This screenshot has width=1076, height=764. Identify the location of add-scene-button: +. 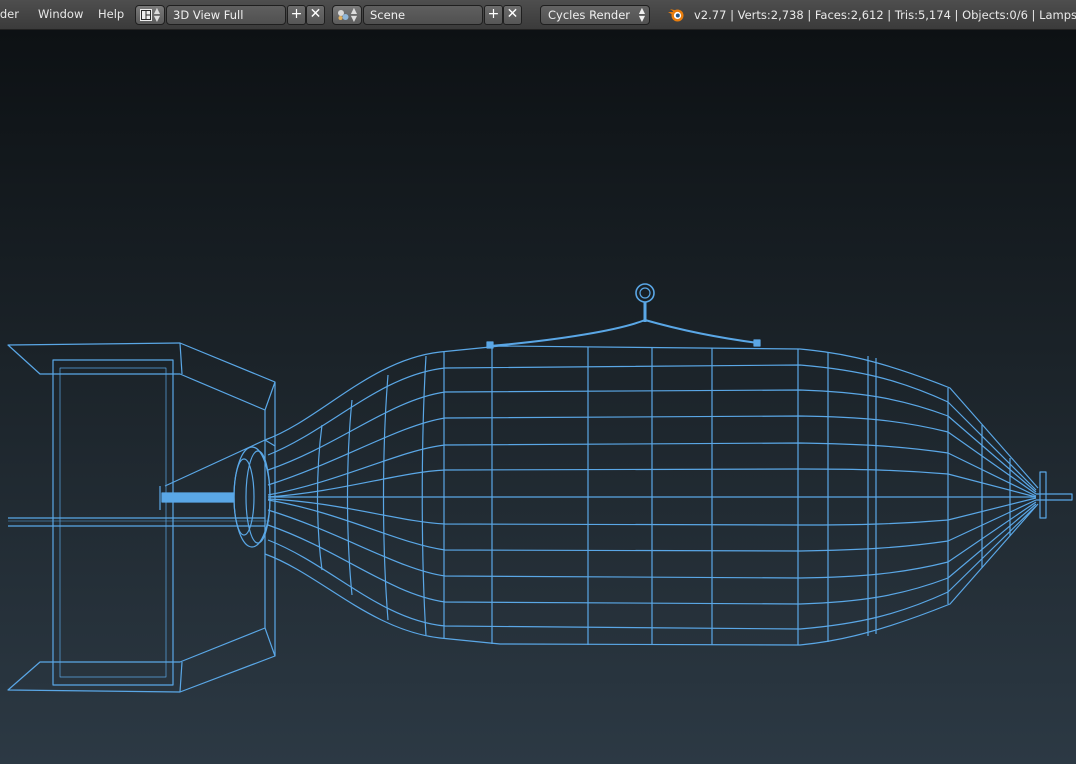
(493, 15).